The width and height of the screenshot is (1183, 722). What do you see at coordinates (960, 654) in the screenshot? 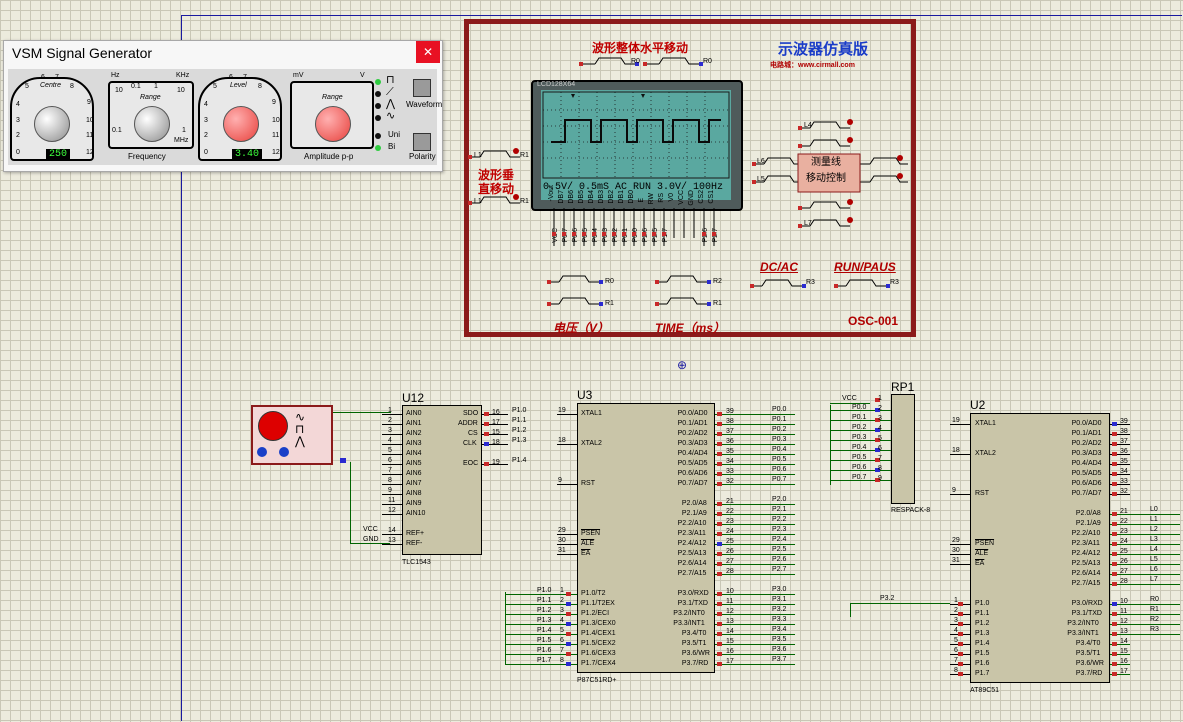
I see `u2-p1-state` at bounding box center [960, 654].